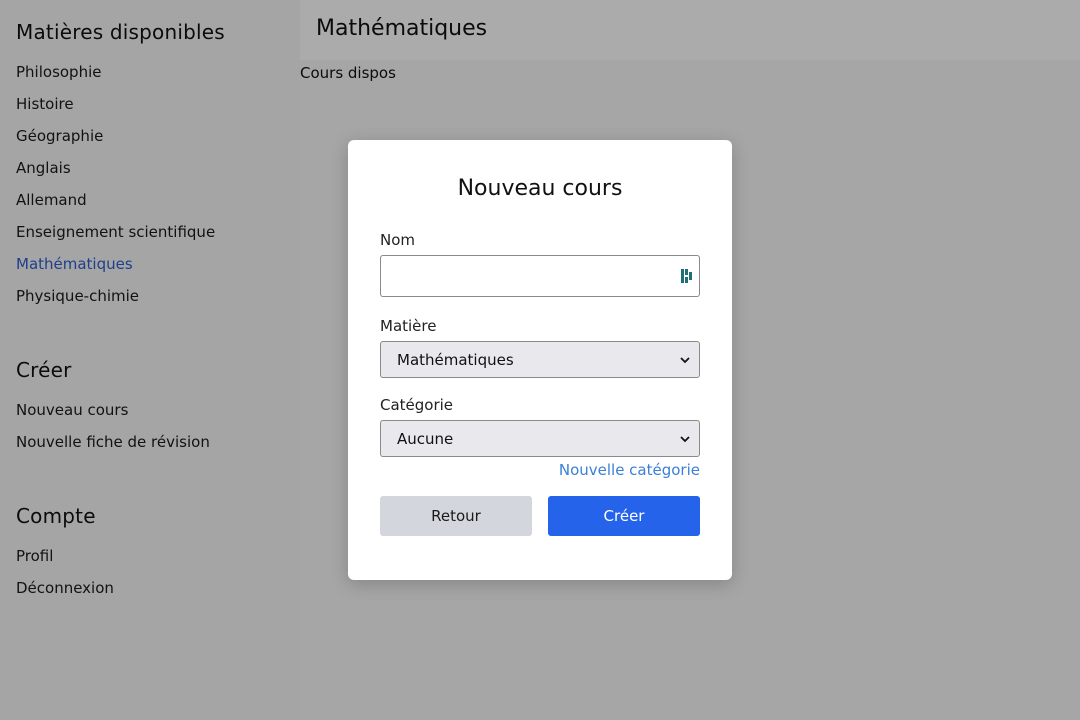  I want to click on create-button: Créer, so click(624, 516).